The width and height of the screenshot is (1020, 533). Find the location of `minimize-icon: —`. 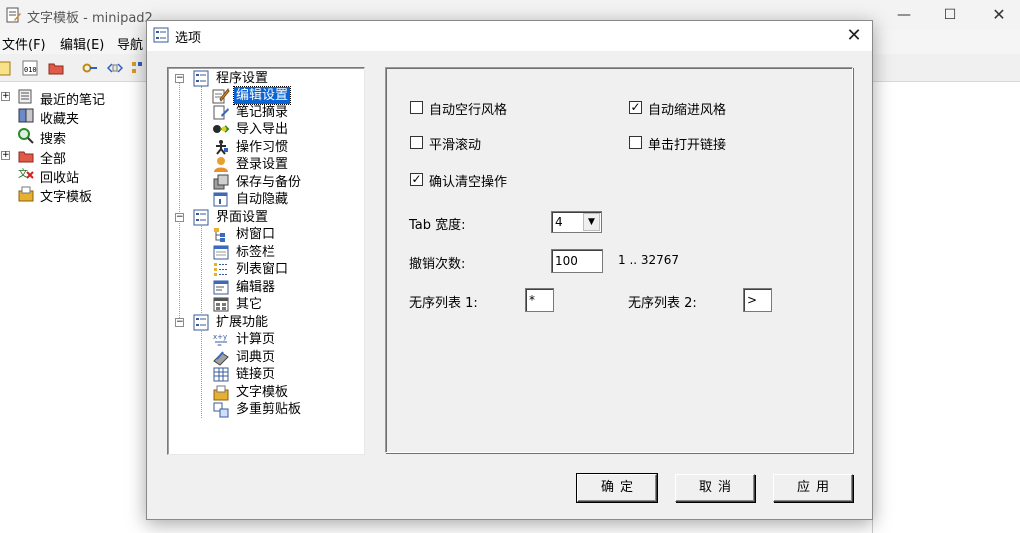

minimize-icon: — is located at coordinates (904, 15).